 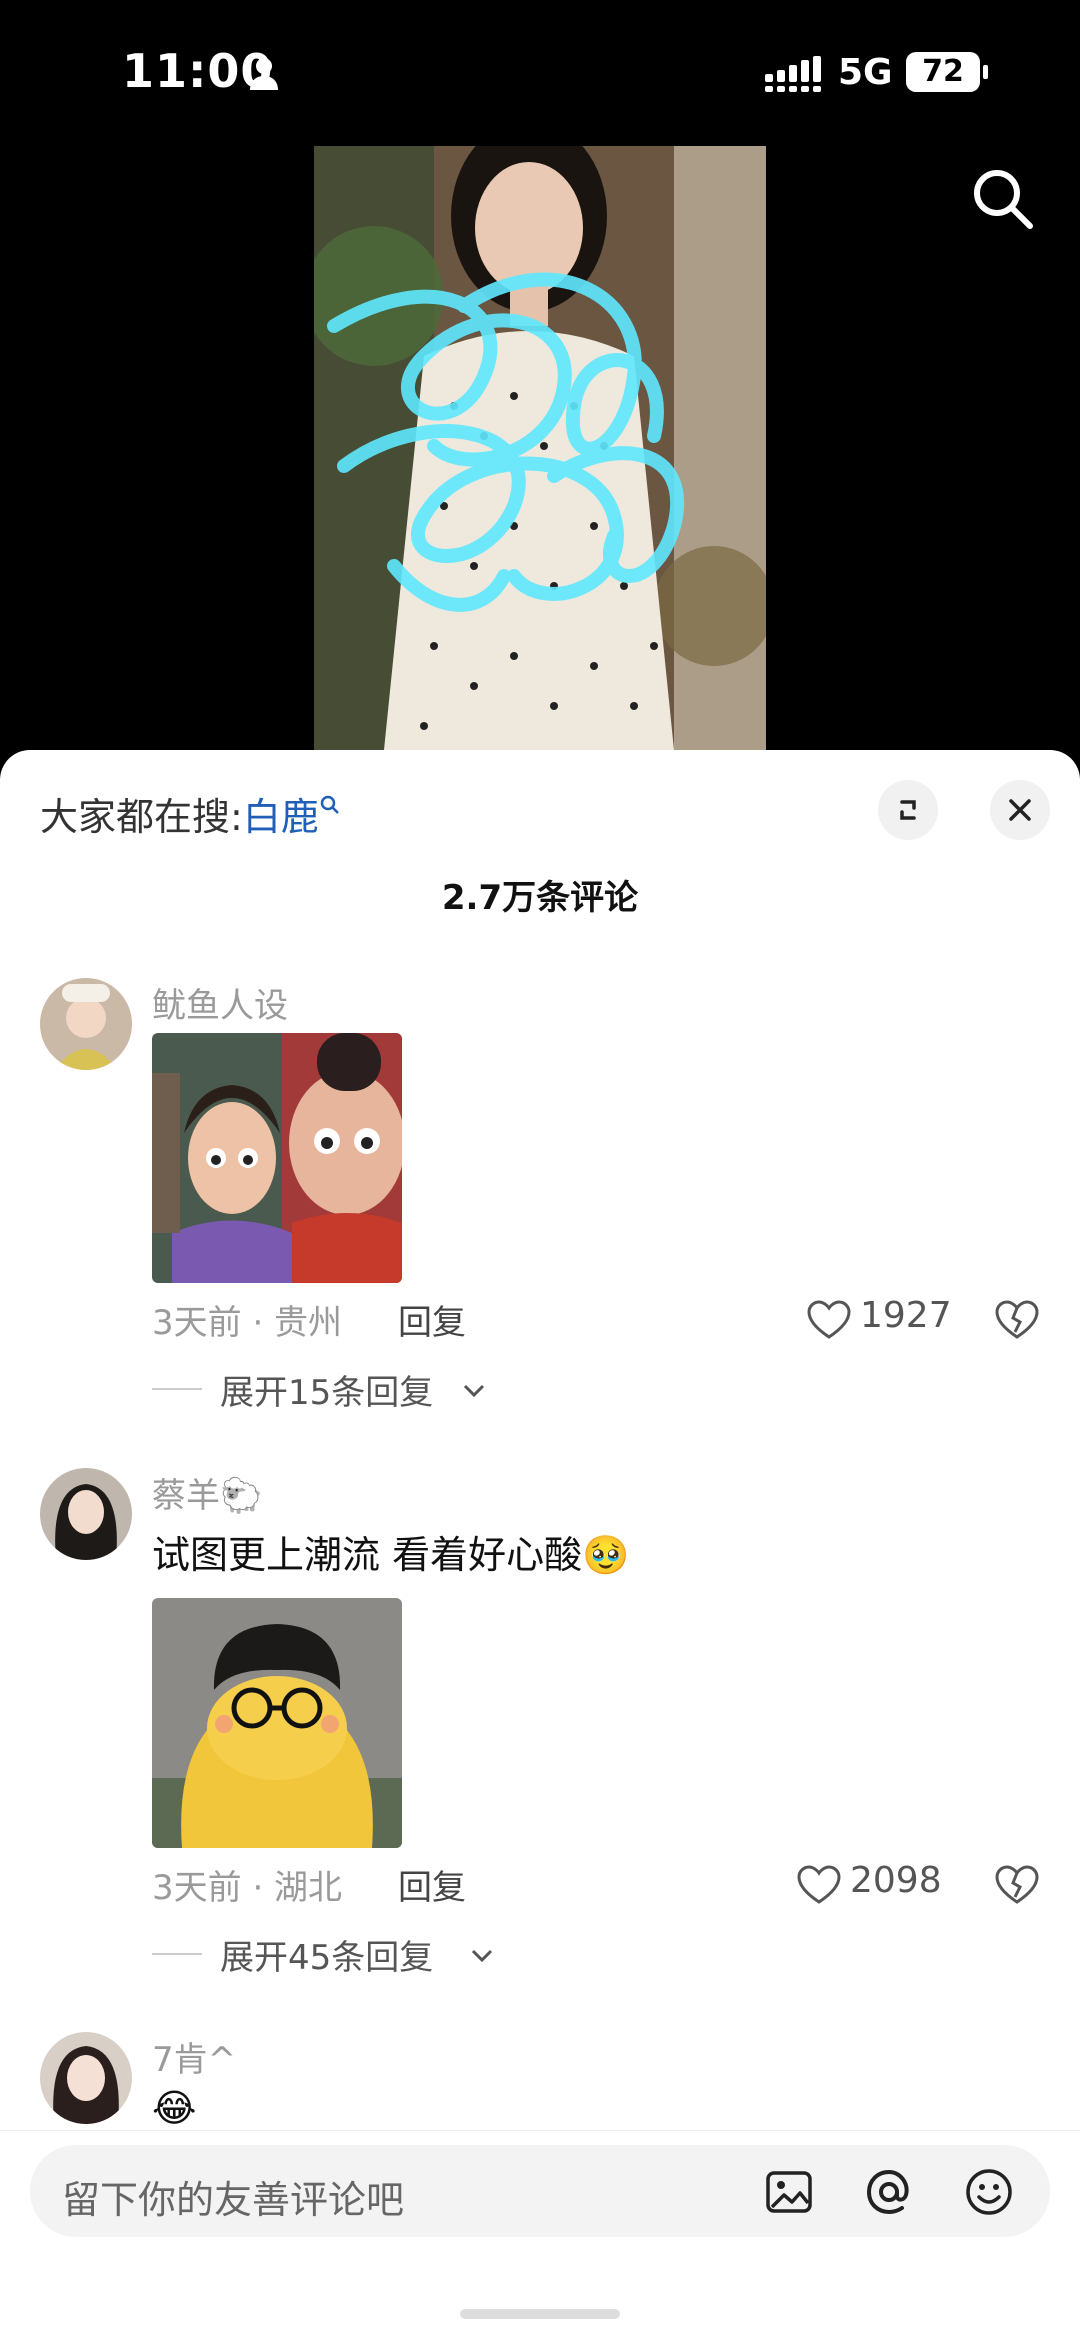 I want to click on home-indicator, so click(x=540, y=2314).